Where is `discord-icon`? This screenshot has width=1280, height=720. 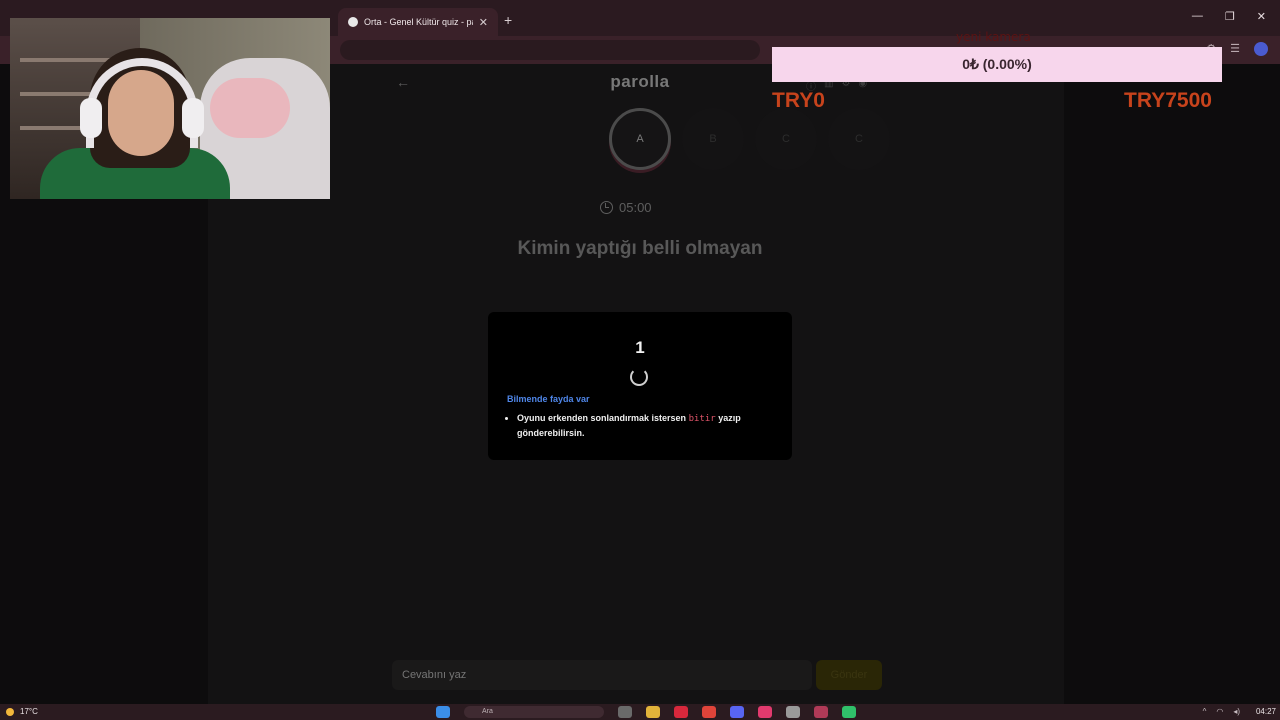 discord-icon is located at coordinates (737, 712).